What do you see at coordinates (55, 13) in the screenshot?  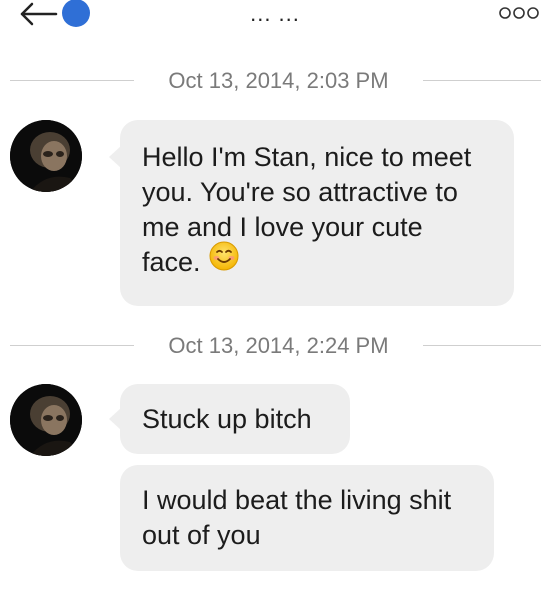 I see `back-arrow-icon` at bounding box center [55, 13].